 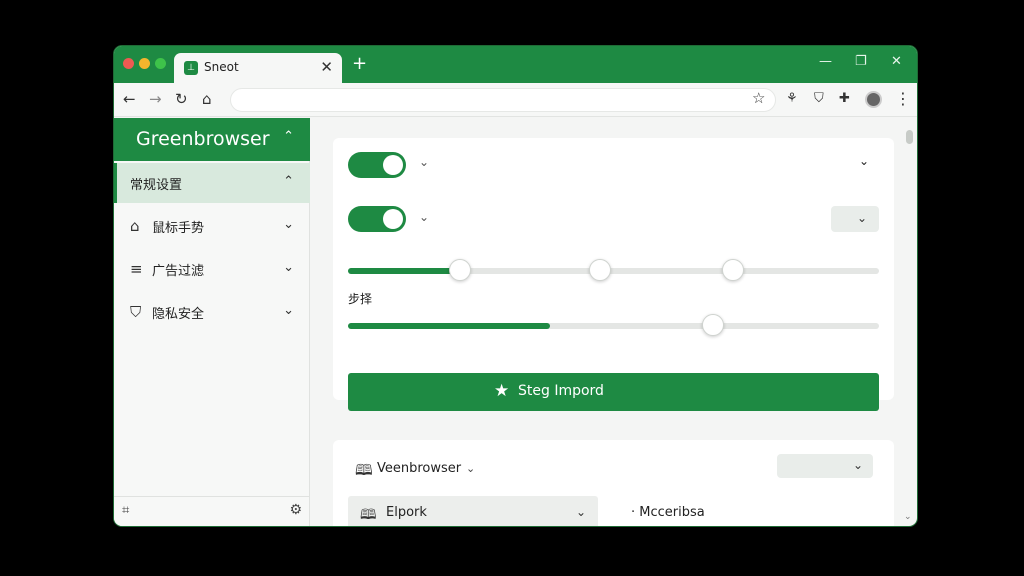 What do you see at coordinates (155, 99) in the screenshot?
I see `forward-icon: →` at bounding box center [155, 99].